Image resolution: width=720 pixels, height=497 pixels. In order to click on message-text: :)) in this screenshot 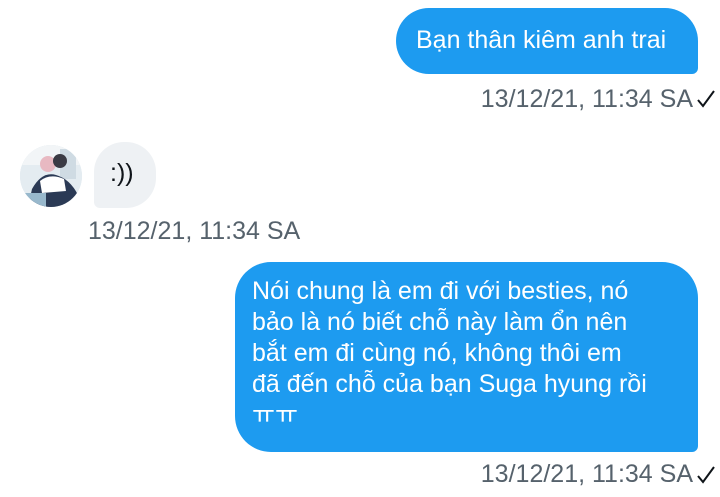, I will do `click(122, 173)`.